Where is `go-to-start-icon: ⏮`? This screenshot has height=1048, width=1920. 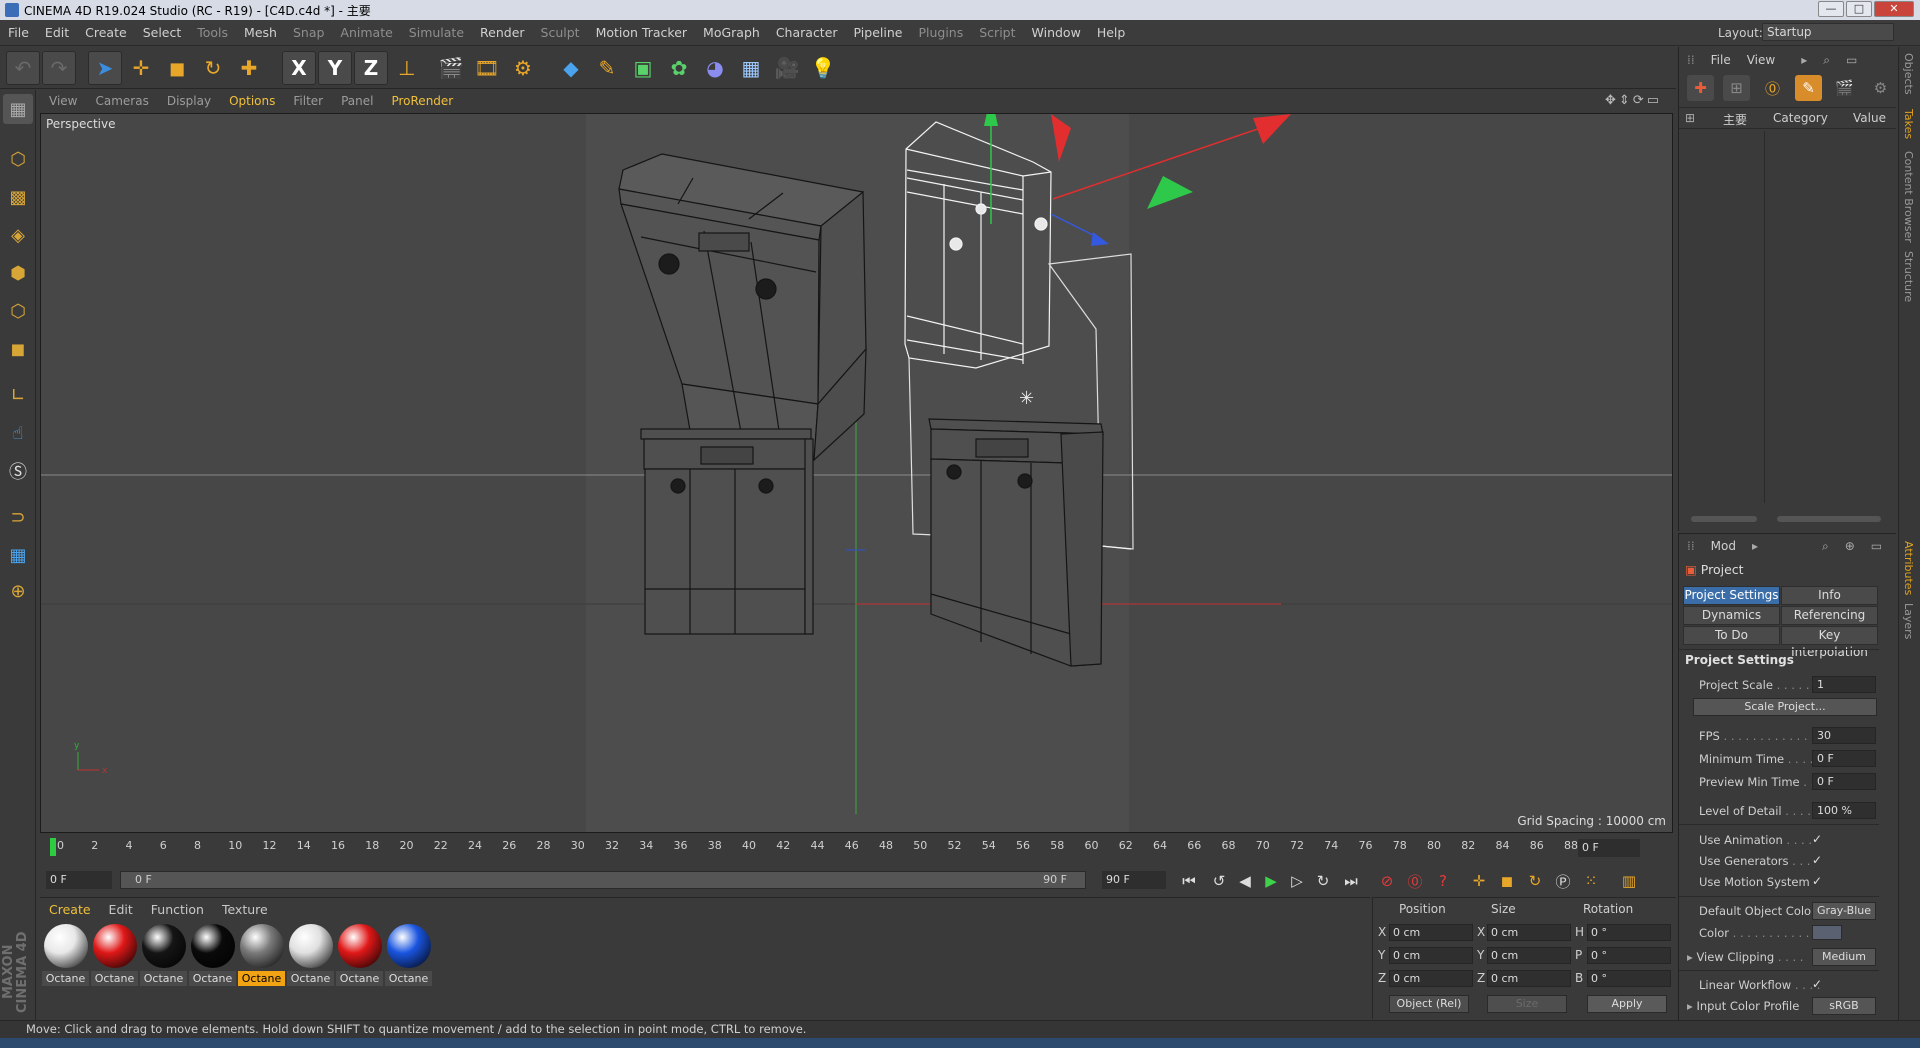
go-to-start-icon: ⏮ is located at coordinates (1189, 881).